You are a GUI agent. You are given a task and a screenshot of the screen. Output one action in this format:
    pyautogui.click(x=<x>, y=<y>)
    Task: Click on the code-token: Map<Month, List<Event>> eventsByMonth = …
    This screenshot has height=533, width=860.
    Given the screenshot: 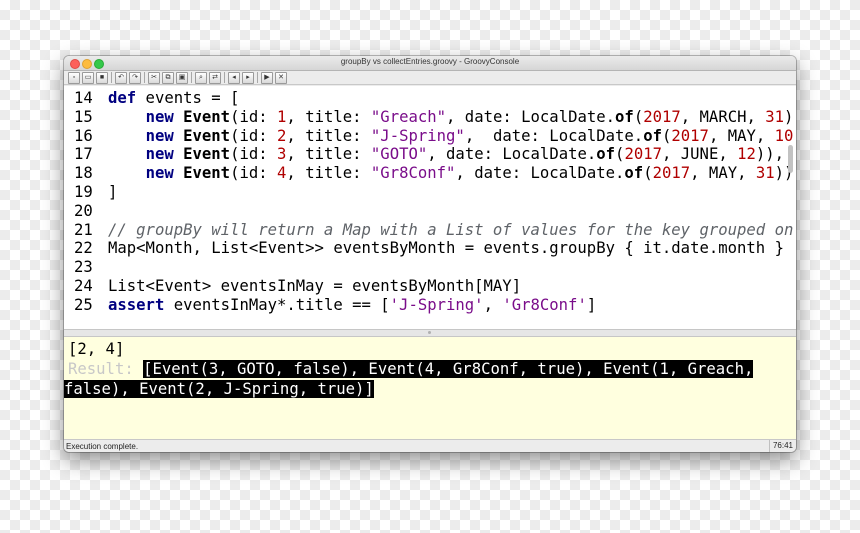 What is the action you would take?
    pyautogui.click(x=446, y=248)
    